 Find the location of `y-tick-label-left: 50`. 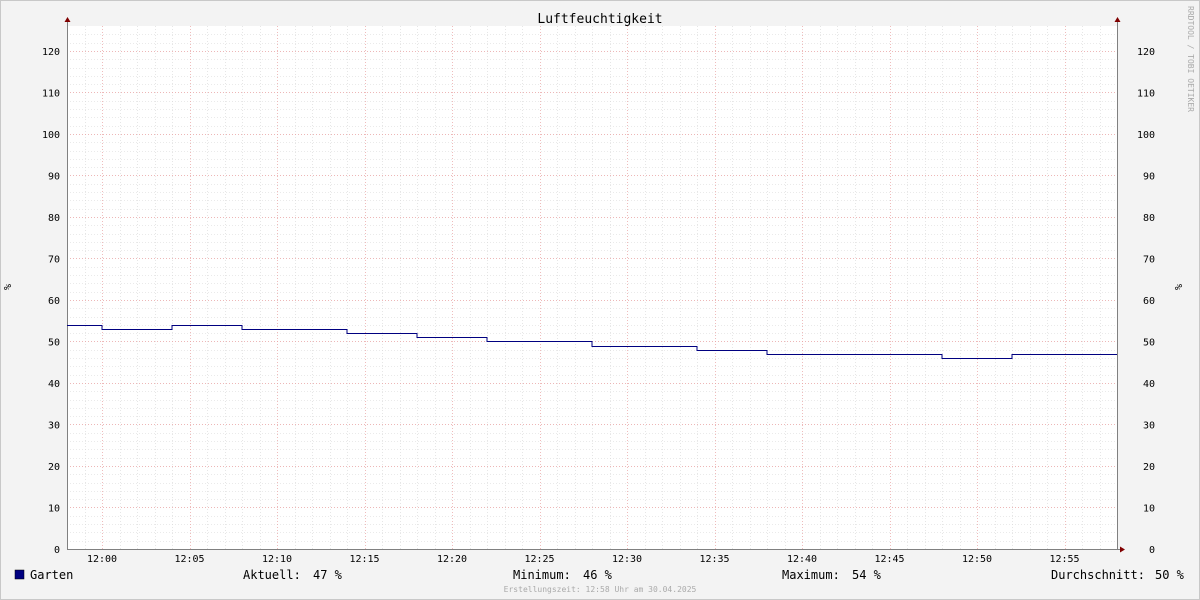

y-tick-label-left: 50 is located at coordinates (54, 342).